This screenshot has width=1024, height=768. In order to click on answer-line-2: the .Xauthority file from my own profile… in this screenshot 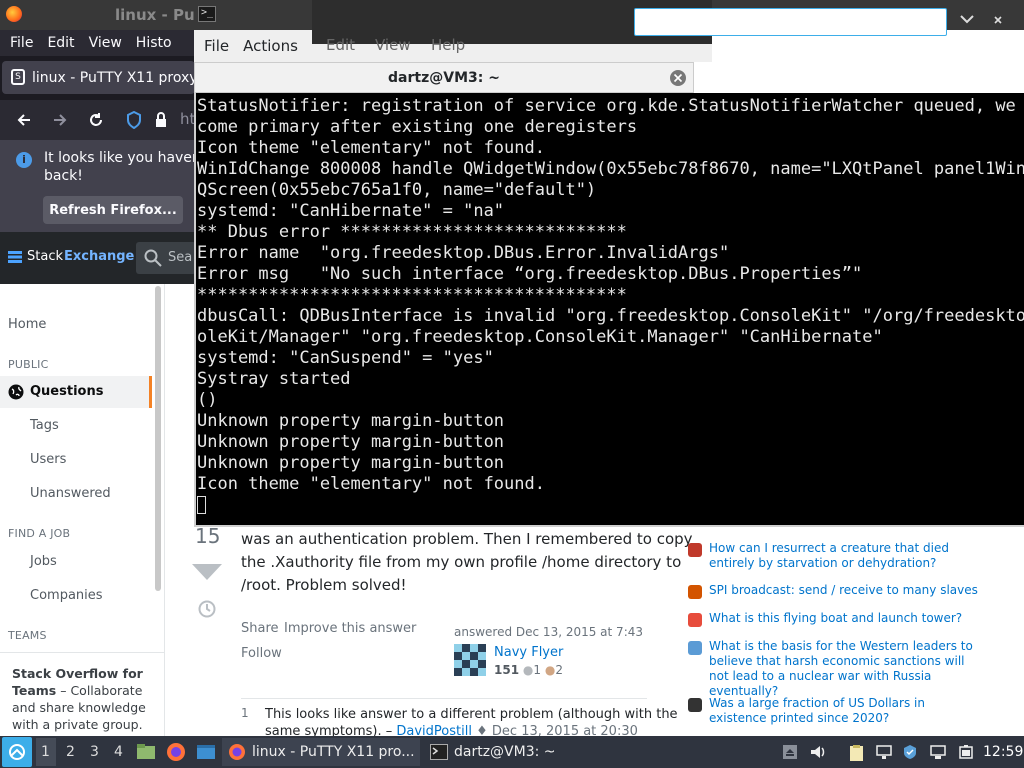, I will do `click(461, 562)`.